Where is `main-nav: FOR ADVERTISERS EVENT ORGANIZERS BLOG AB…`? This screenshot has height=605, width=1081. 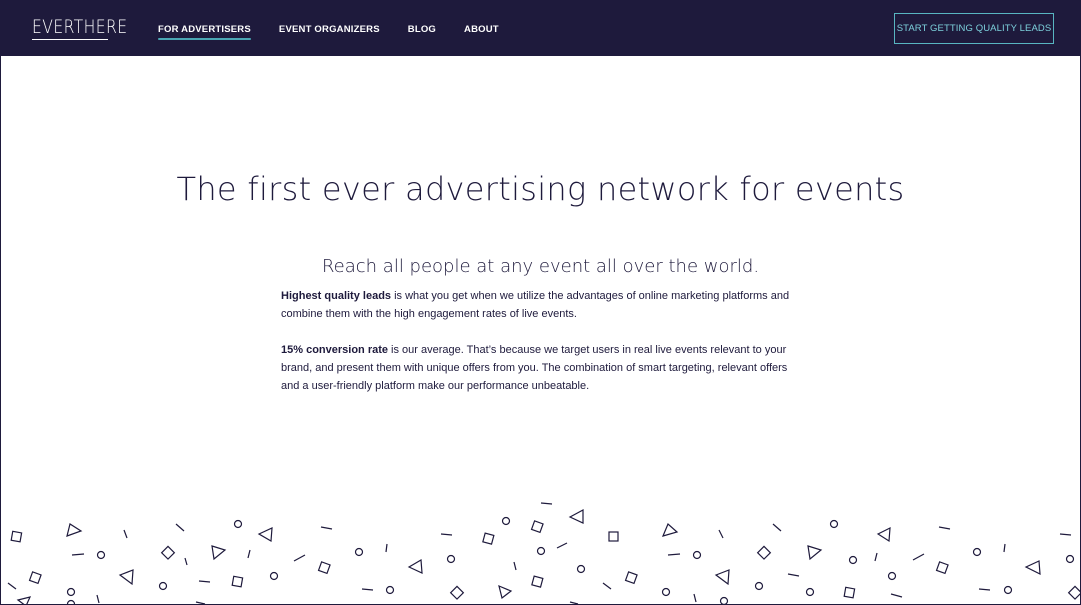
main-nav: FOR ADVERTISERS EVENT ORGANIZERS BLOG AB… is located at coordinates (328, 32).